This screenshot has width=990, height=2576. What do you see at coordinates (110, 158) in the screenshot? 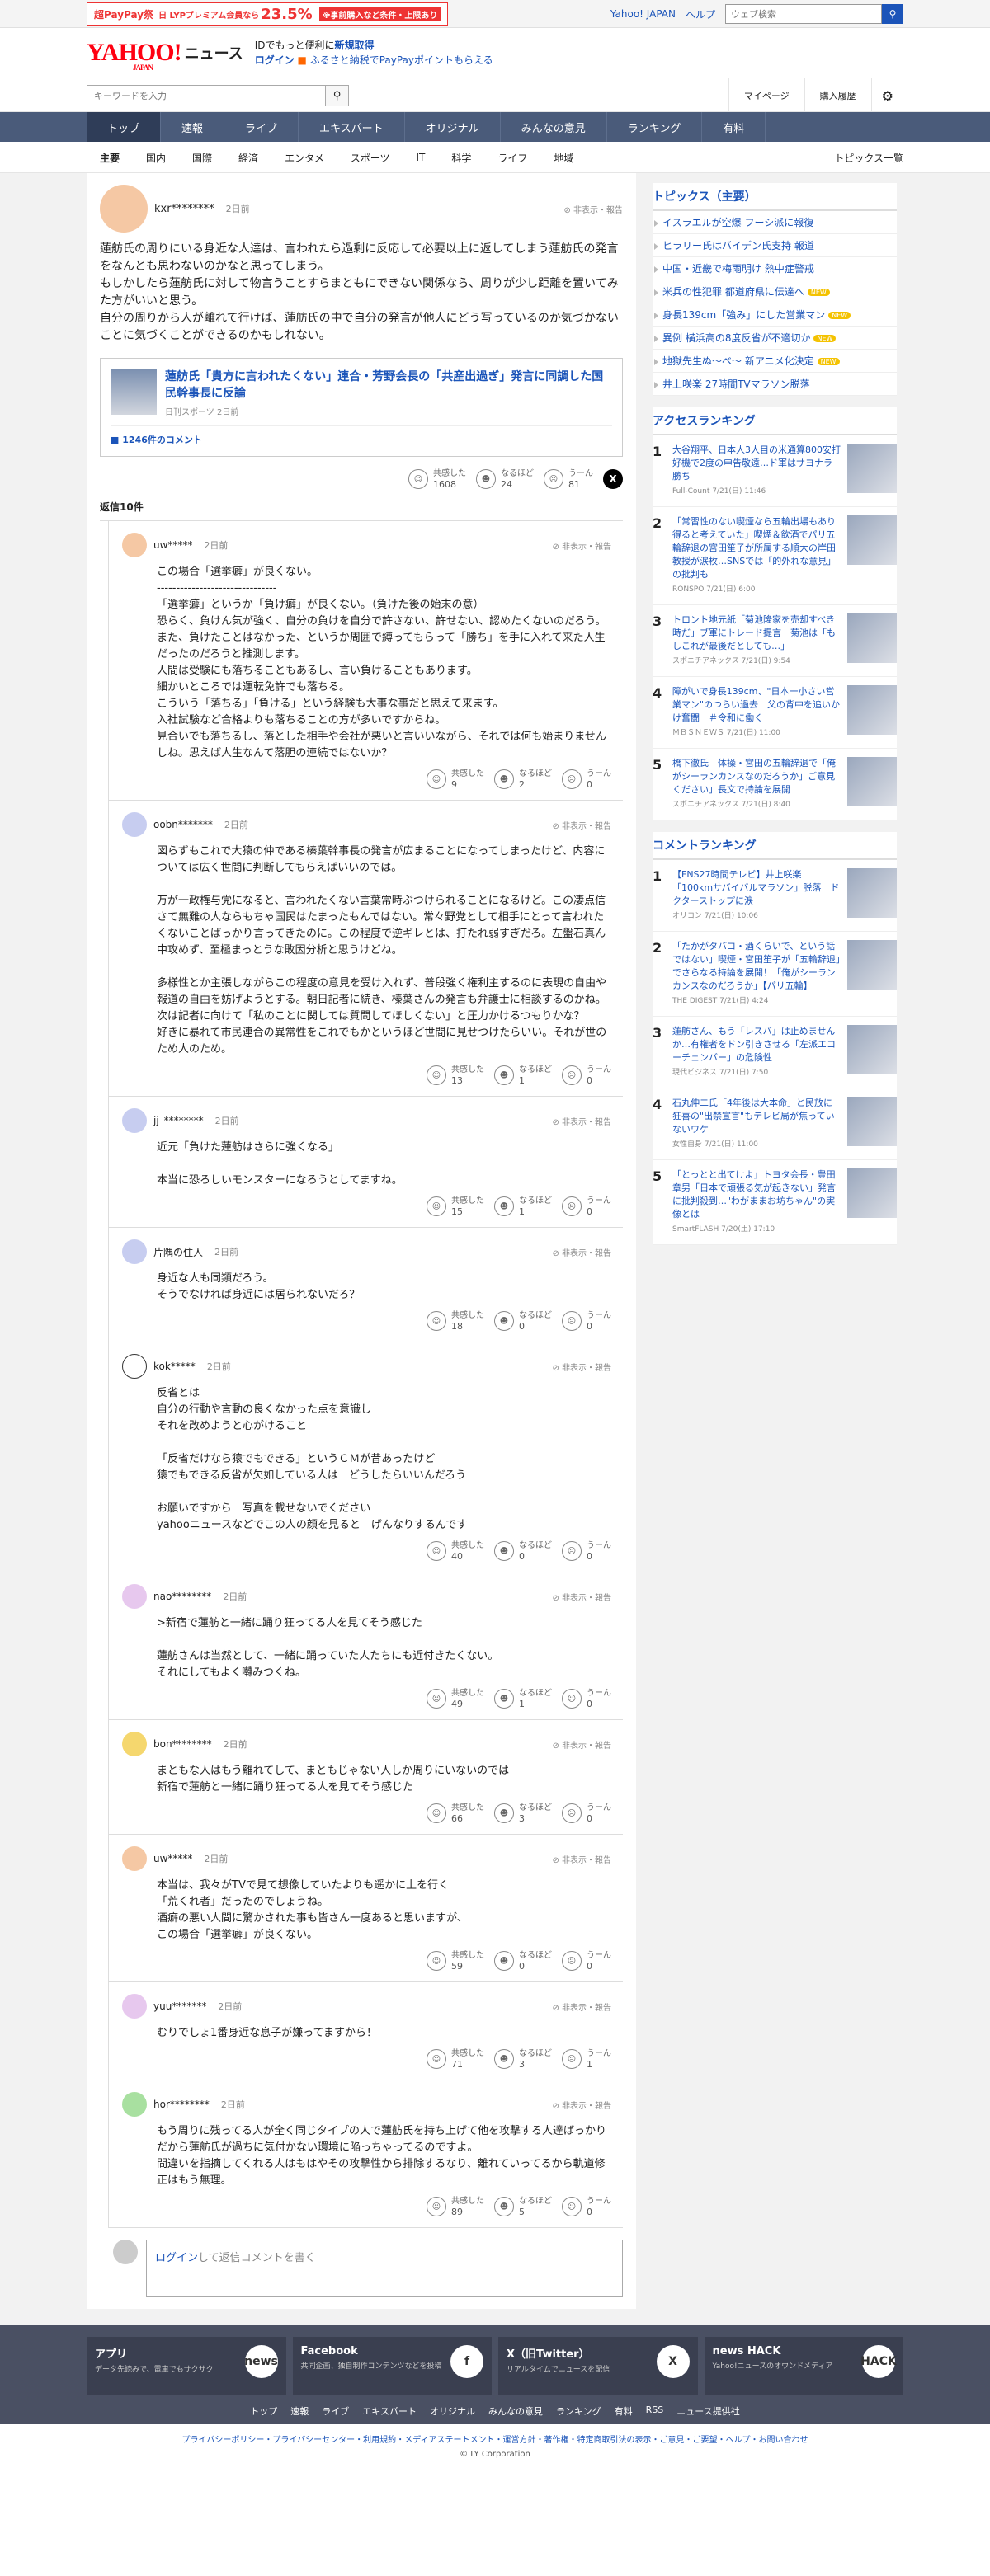
I see `subnav-tab: 主要` at bounding box center [110, 158].